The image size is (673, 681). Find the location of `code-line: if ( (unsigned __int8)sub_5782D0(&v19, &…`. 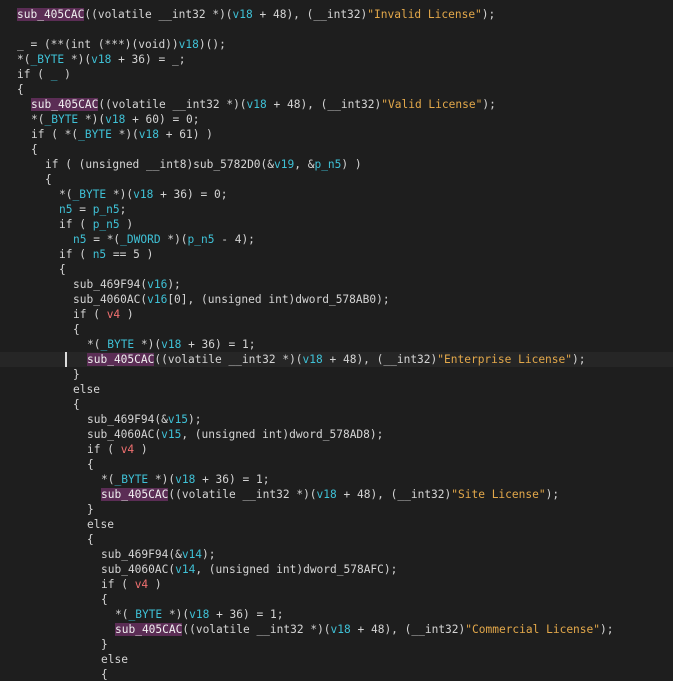

code-line: if ( (unsigned __int8)sub_5782D0(&v19, &… is located at coordinates (336, 164).